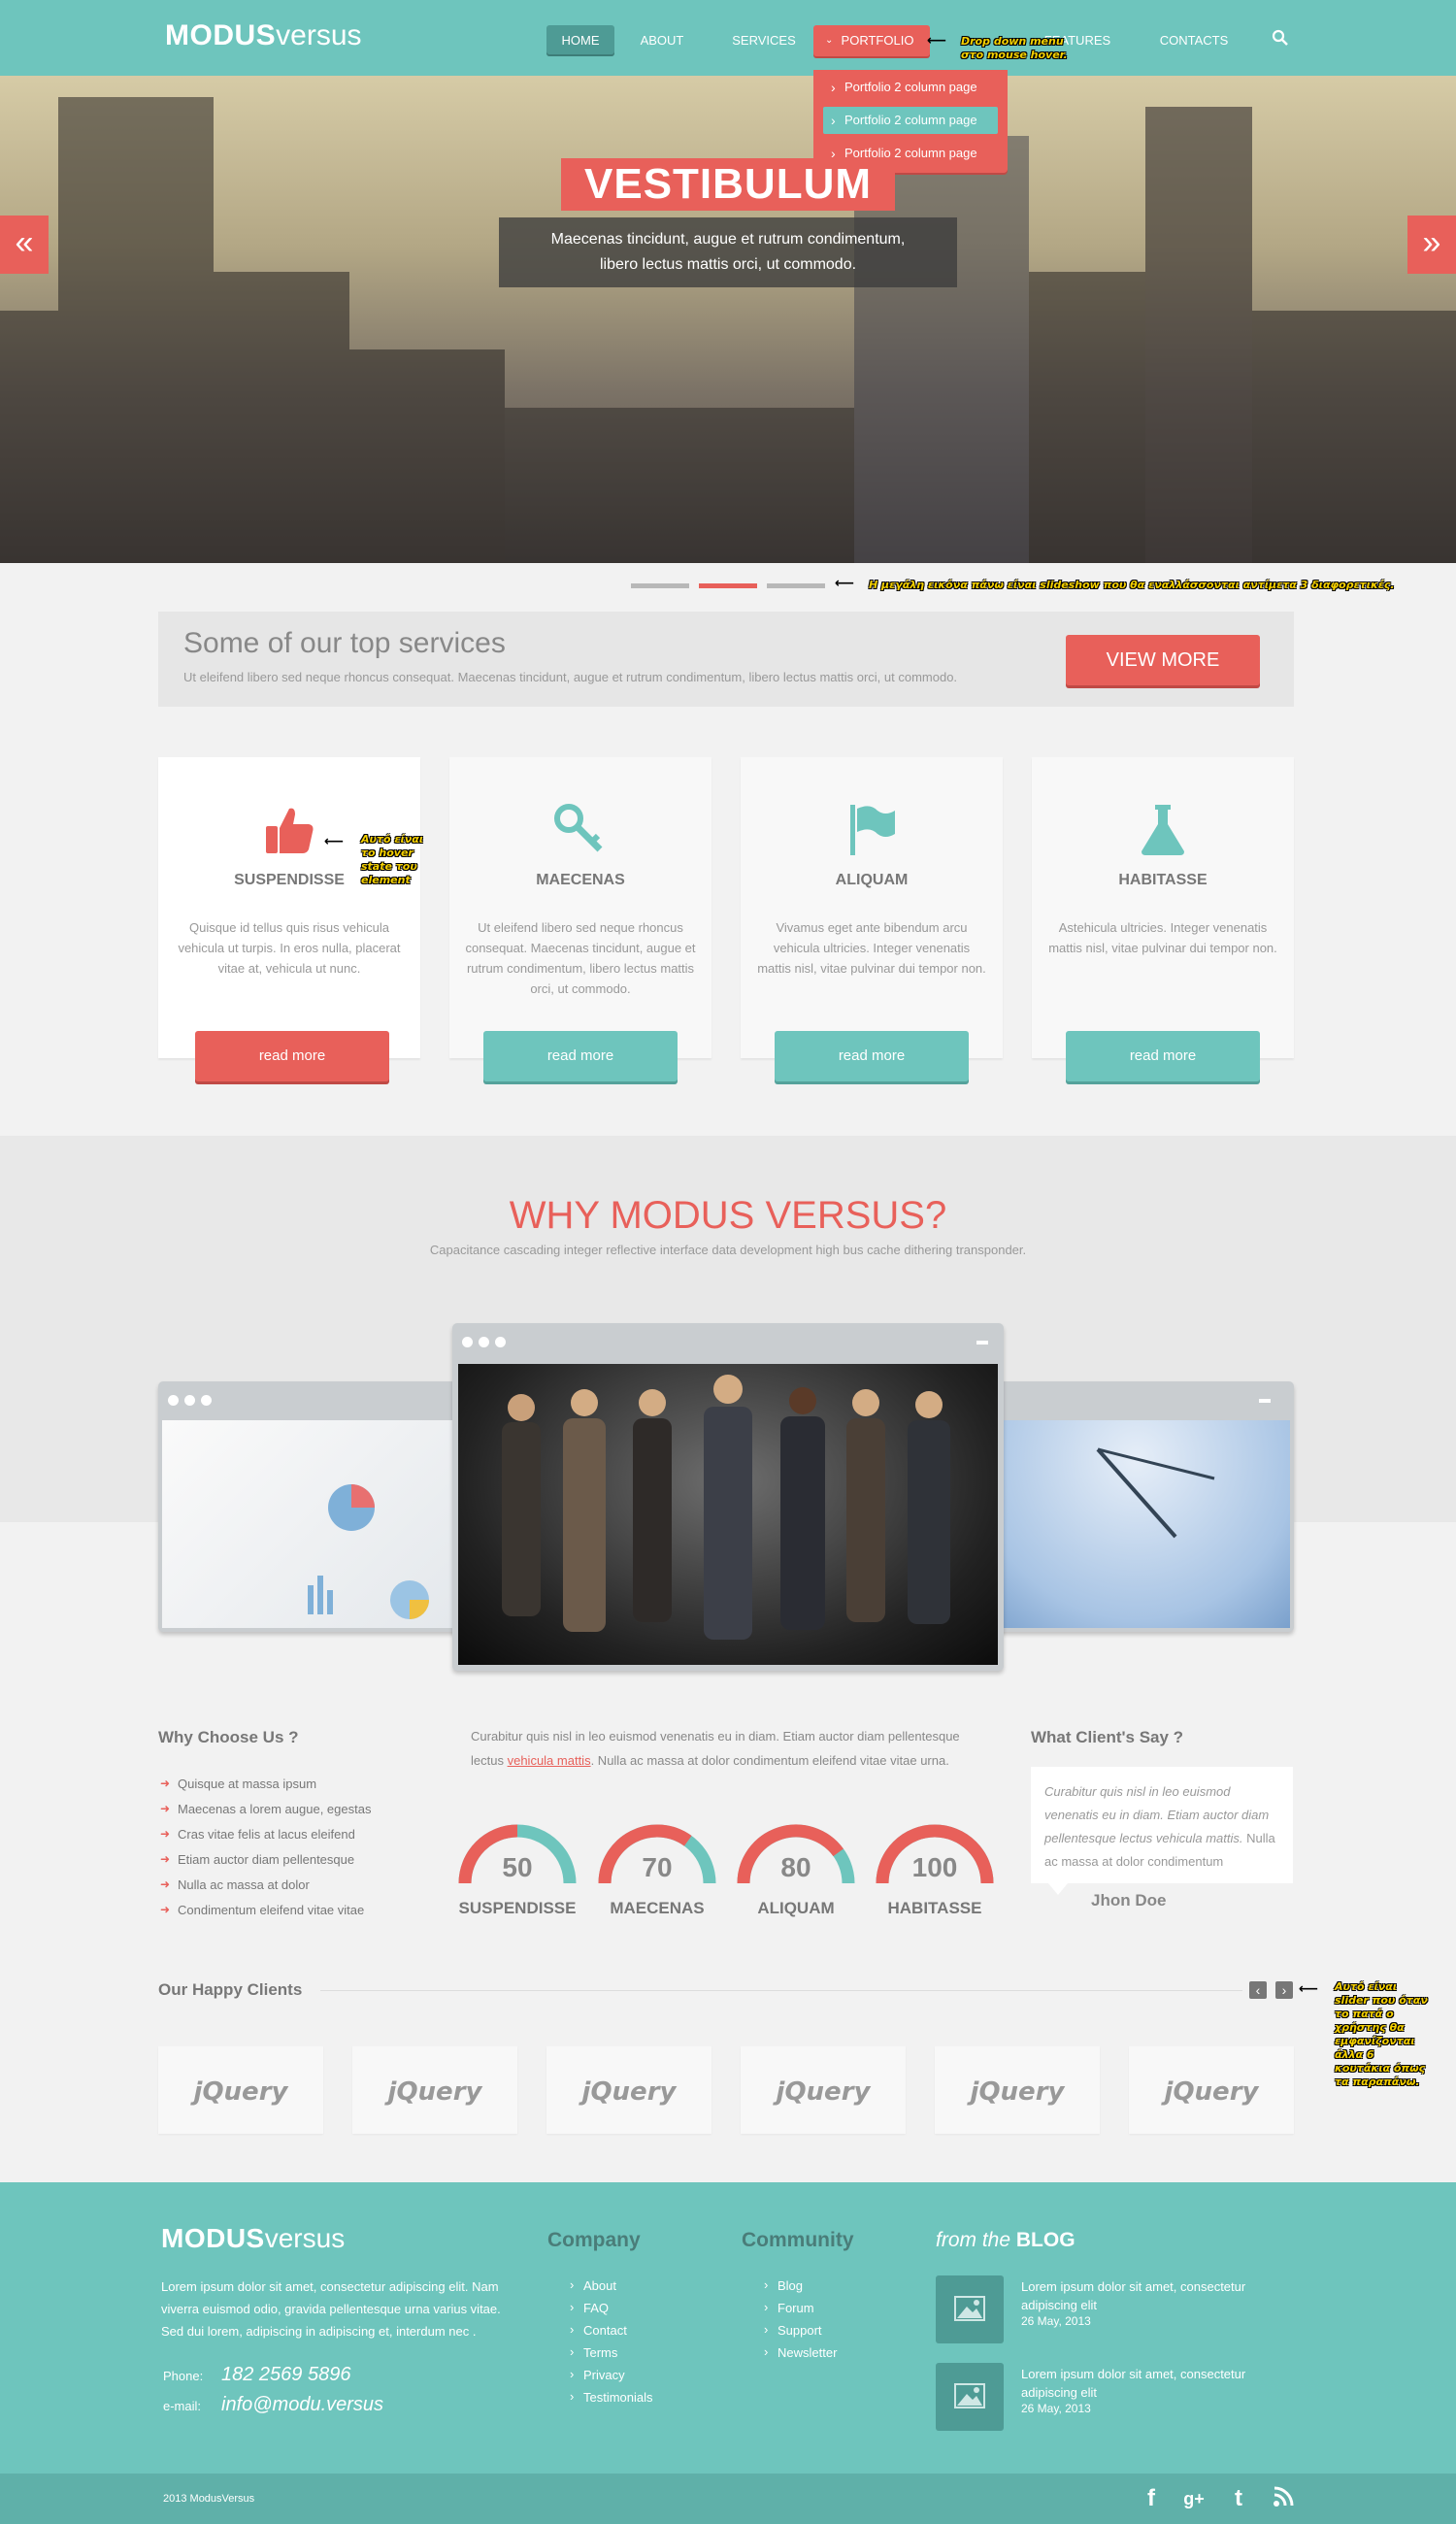  What do you see at coordinates (1163, 660) in the screenshot?
I see `view-more-button: VIEW MORE` at bounding box center [1163, 660].